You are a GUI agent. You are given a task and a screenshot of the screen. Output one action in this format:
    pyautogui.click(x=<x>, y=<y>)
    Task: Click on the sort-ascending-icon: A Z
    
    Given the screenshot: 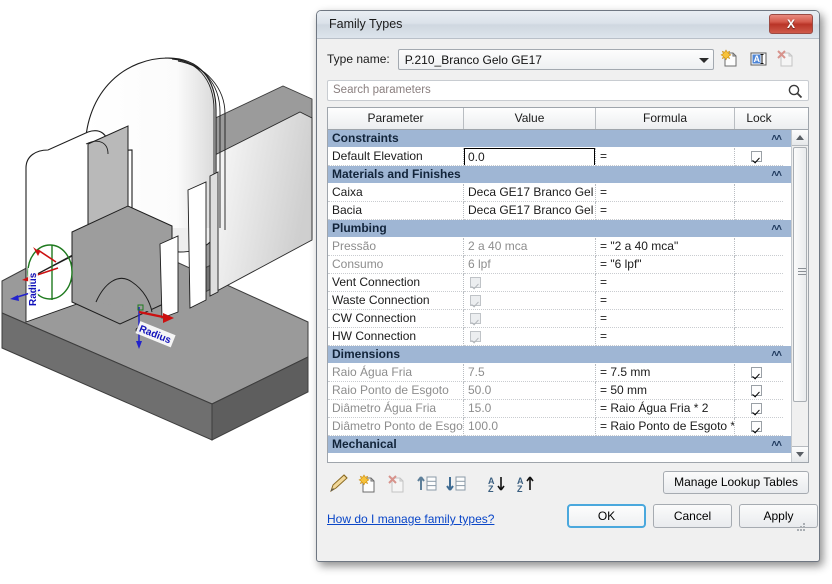 What is the action you would take?
    pyautogui.click(x=497, y=484)
    